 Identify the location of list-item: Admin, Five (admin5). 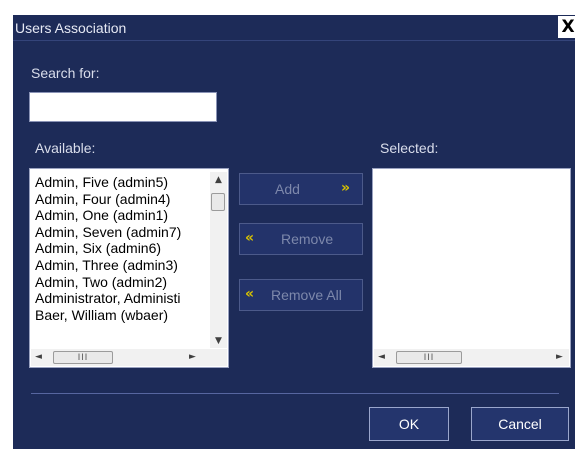
(122, 182).